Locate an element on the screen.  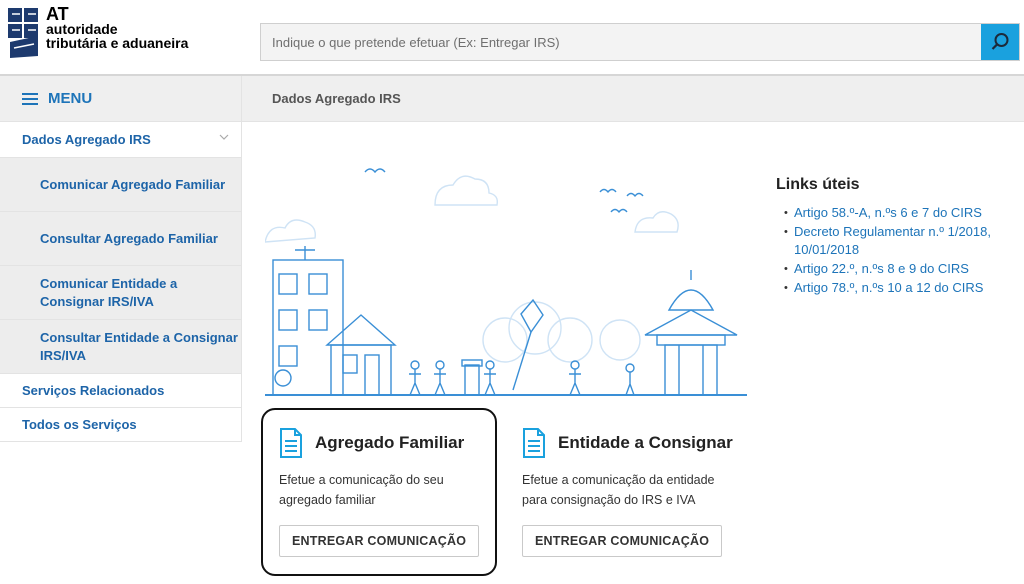
mailbox-icon is located at coordinates (472, 377).